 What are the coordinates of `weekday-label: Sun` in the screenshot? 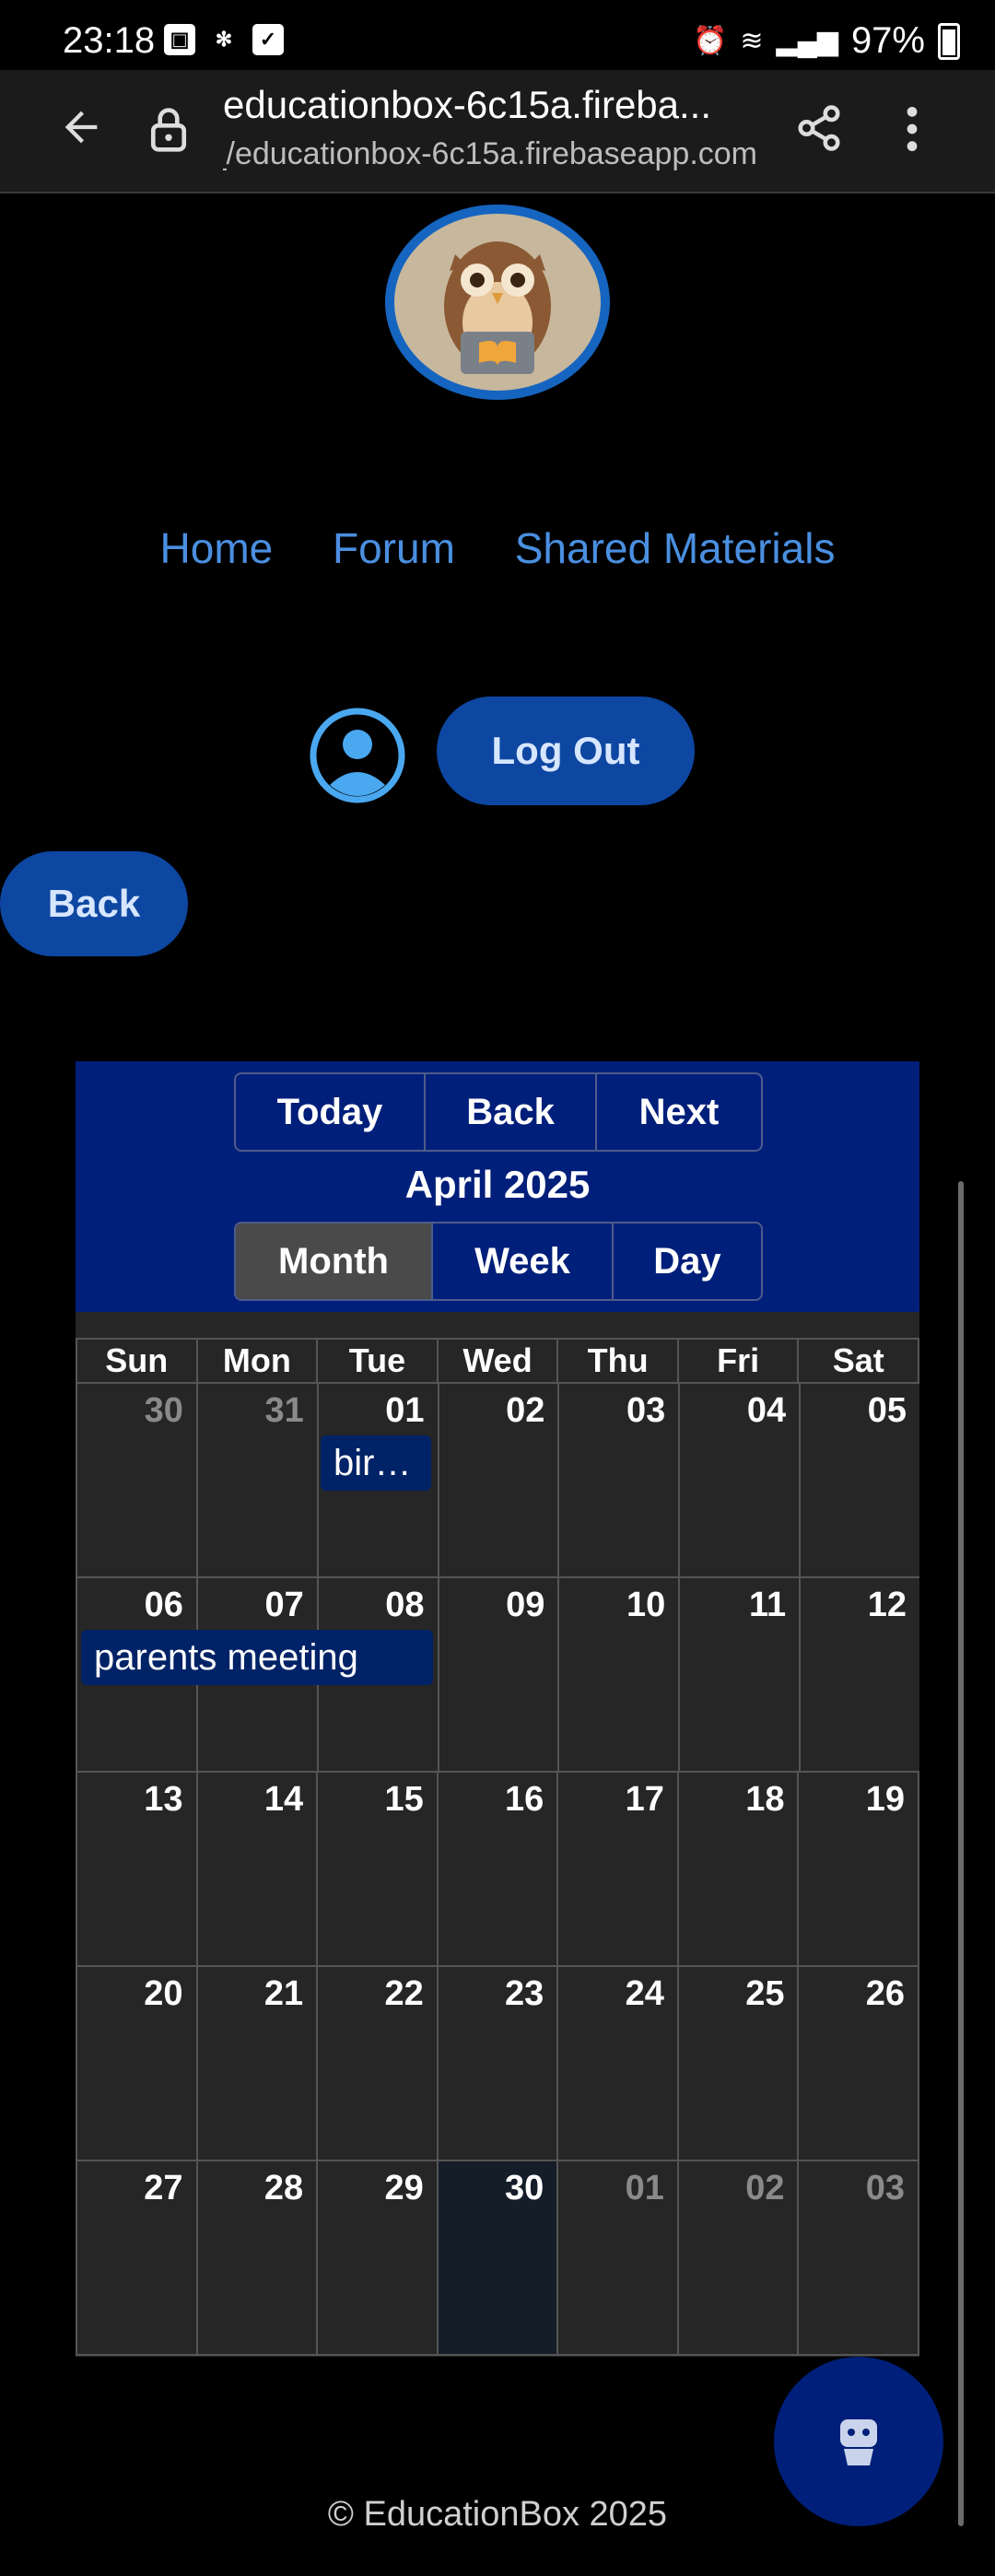 It's located at (136, 1361).